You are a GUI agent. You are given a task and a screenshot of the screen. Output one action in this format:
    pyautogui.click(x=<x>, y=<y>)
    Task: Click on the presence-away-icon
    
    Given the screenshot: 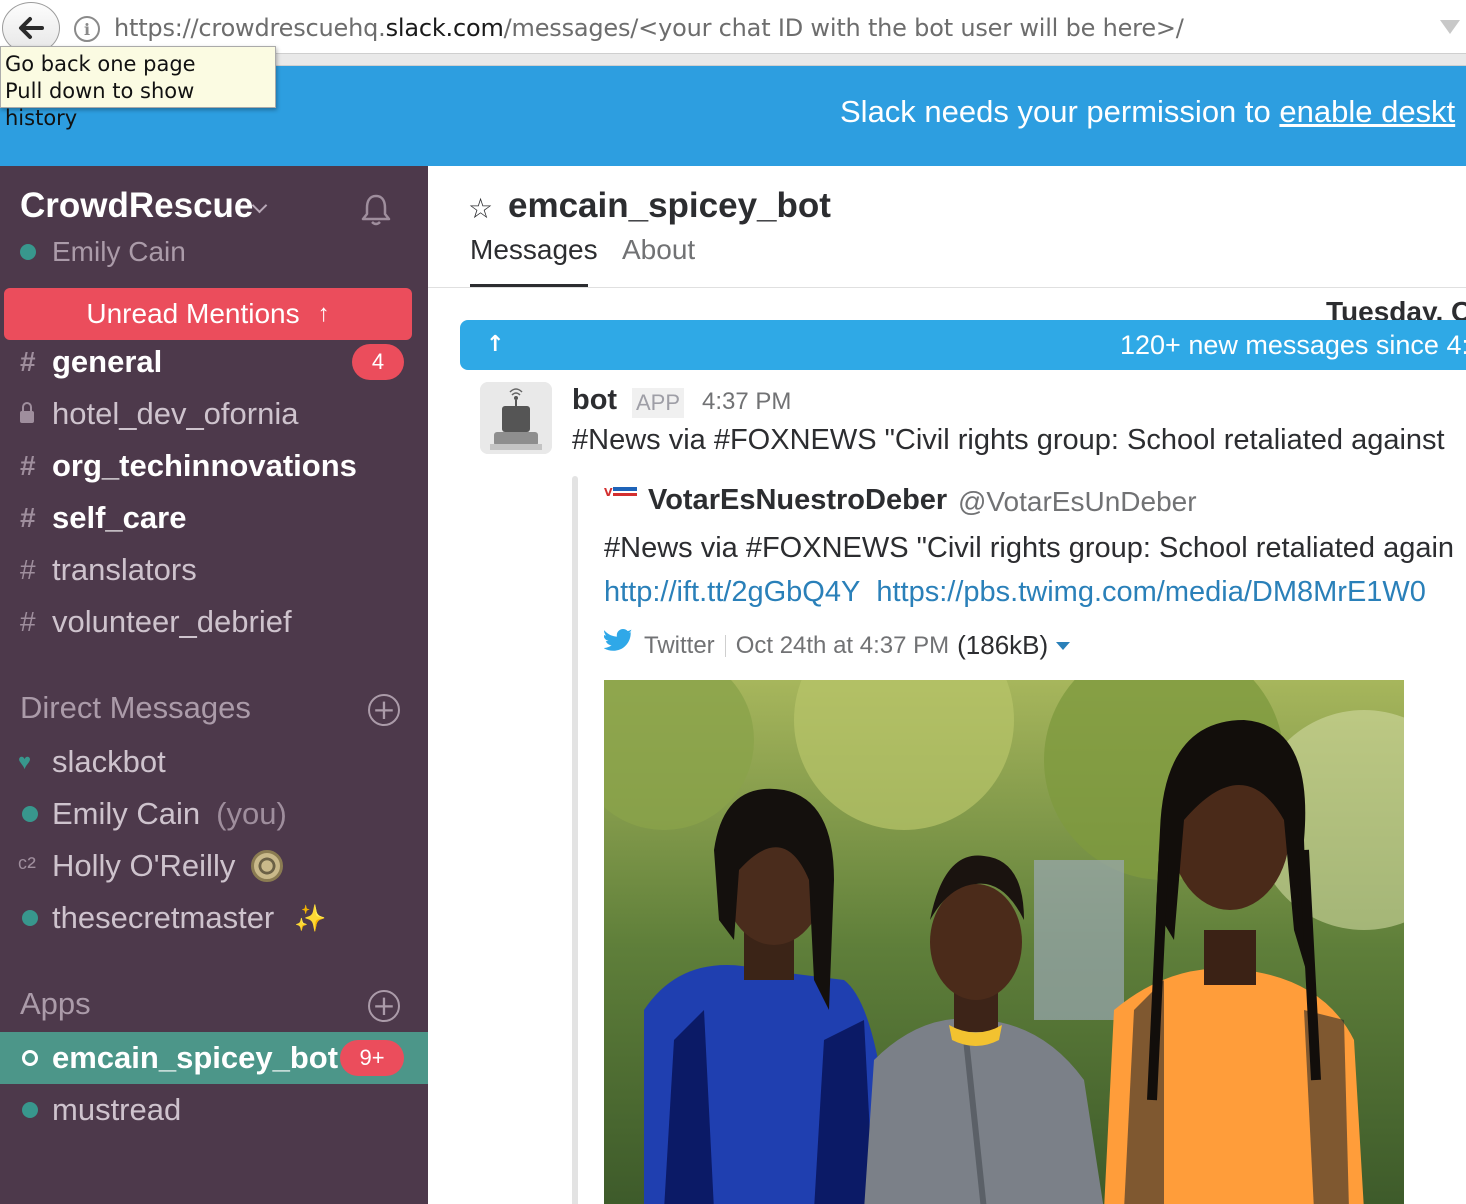 What is the action you would take?
    pyautogui.click(x=30, y=1058)
    